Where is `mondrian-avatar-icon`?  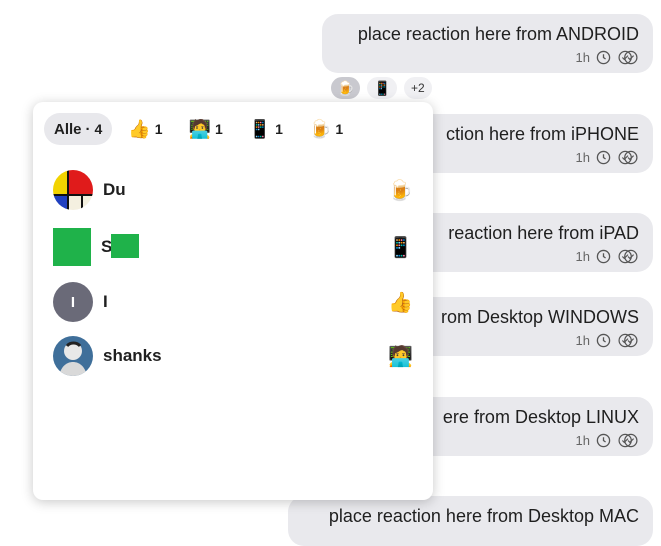
mondrian-avatar-icon is located at coordinates (73, 190).